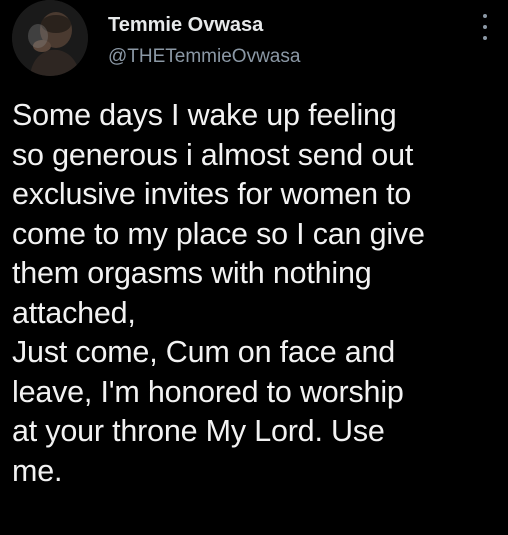 This screenshot has height=535, width=508. I want to click on tweet-text-line: them orgasms with nothing, so click(192, 273).